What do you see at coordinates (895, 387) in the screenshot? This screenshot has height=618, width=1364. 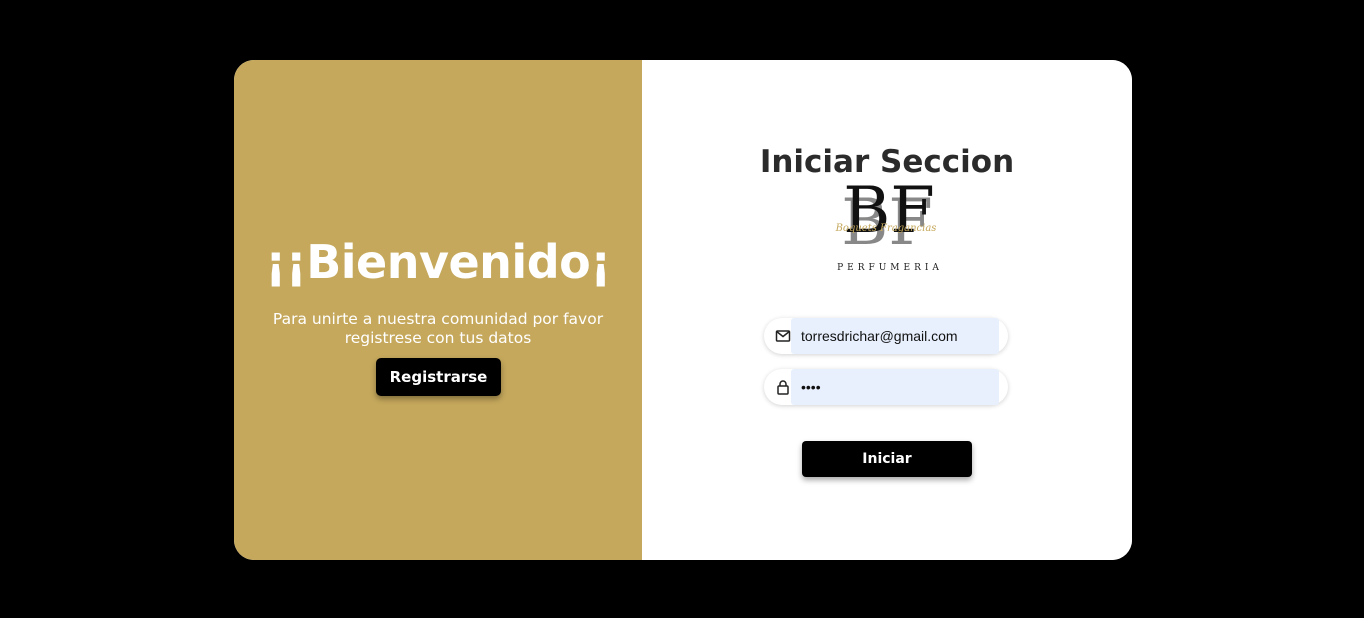 I see `password-input` at bounding box center [895, 387].